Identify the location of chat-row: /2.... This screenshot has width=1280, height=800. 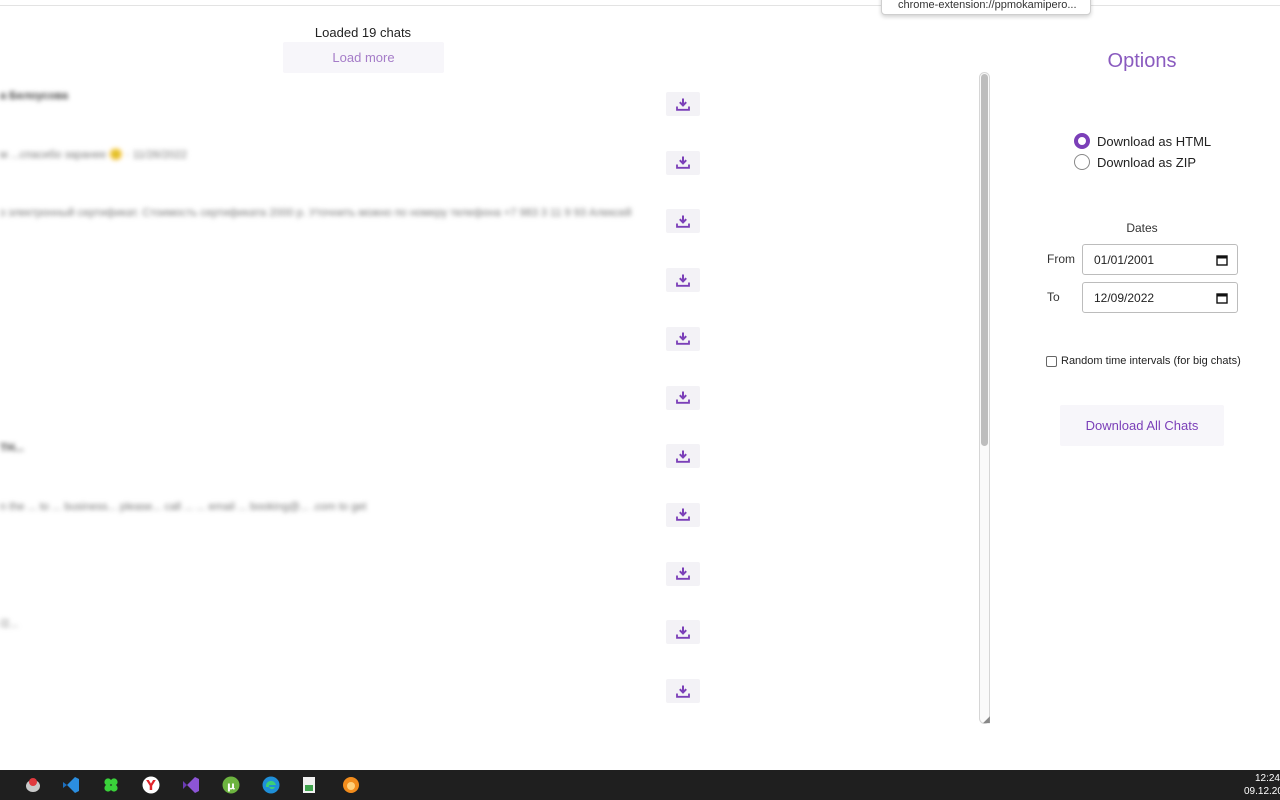
(360, 637).